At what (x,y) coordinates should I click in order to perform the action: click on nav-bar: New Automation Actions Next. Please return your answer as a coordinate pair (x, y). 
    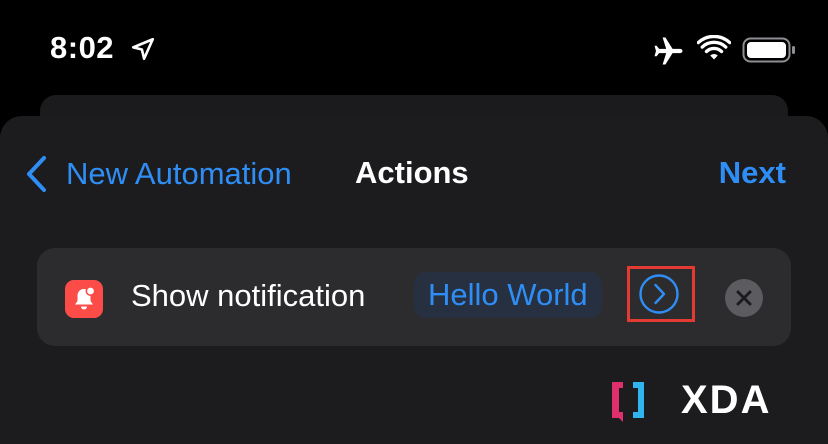
    Looking at the image, I should click on (414, 174).